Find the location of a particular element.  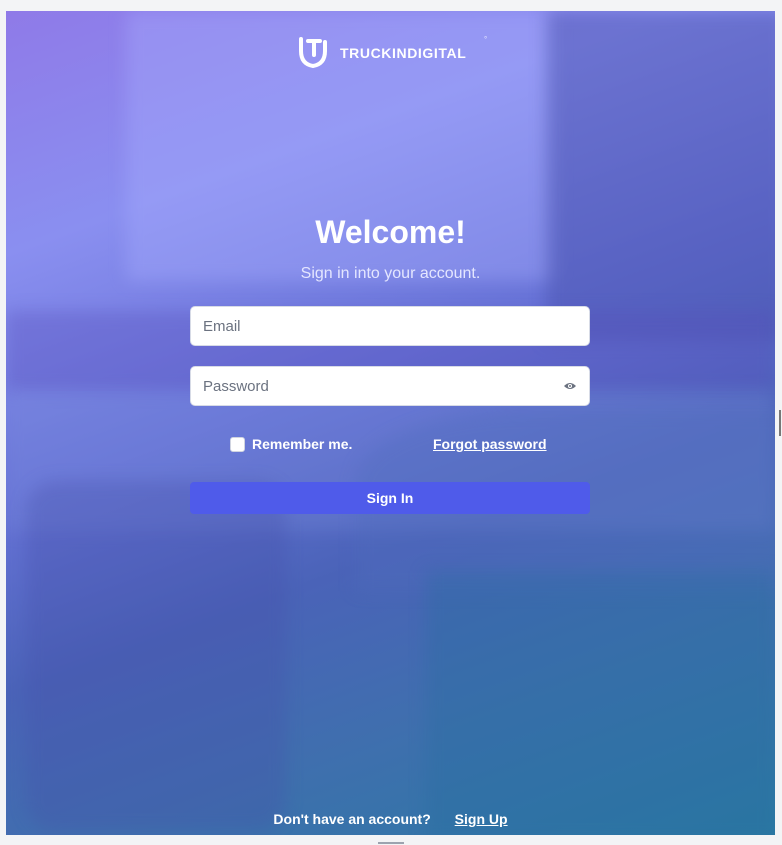

sign-in-button: Sign In is located at coordinates (390, 498).